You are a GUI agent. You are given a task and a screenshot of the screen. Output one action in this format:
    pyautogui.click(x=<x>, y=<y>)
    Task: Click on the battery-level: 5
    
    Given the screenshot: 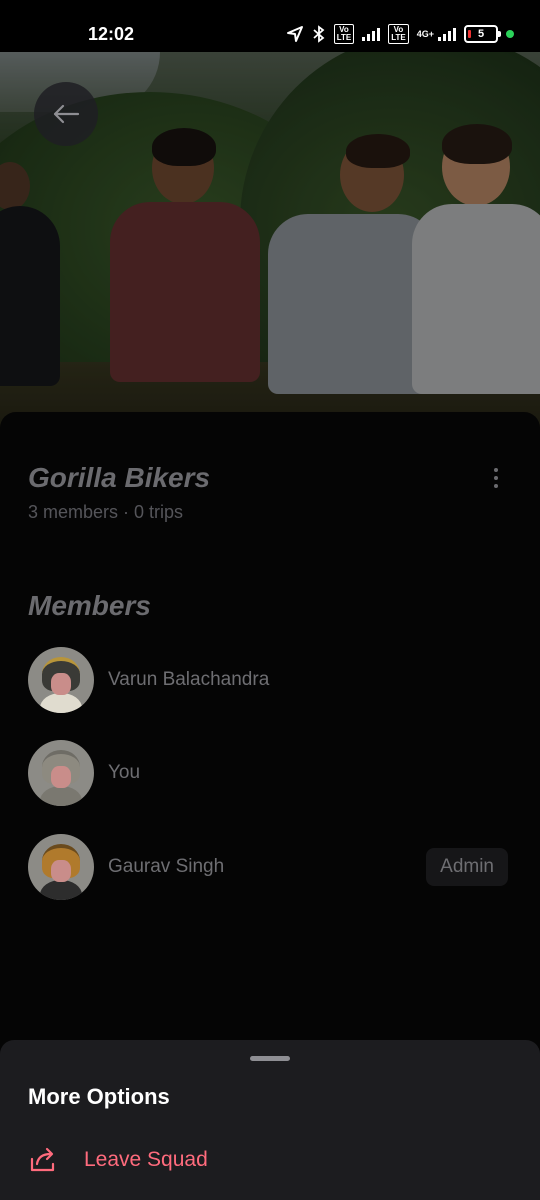 What is the action you would take?
    pyautogui.click(x=481, y=34)
    